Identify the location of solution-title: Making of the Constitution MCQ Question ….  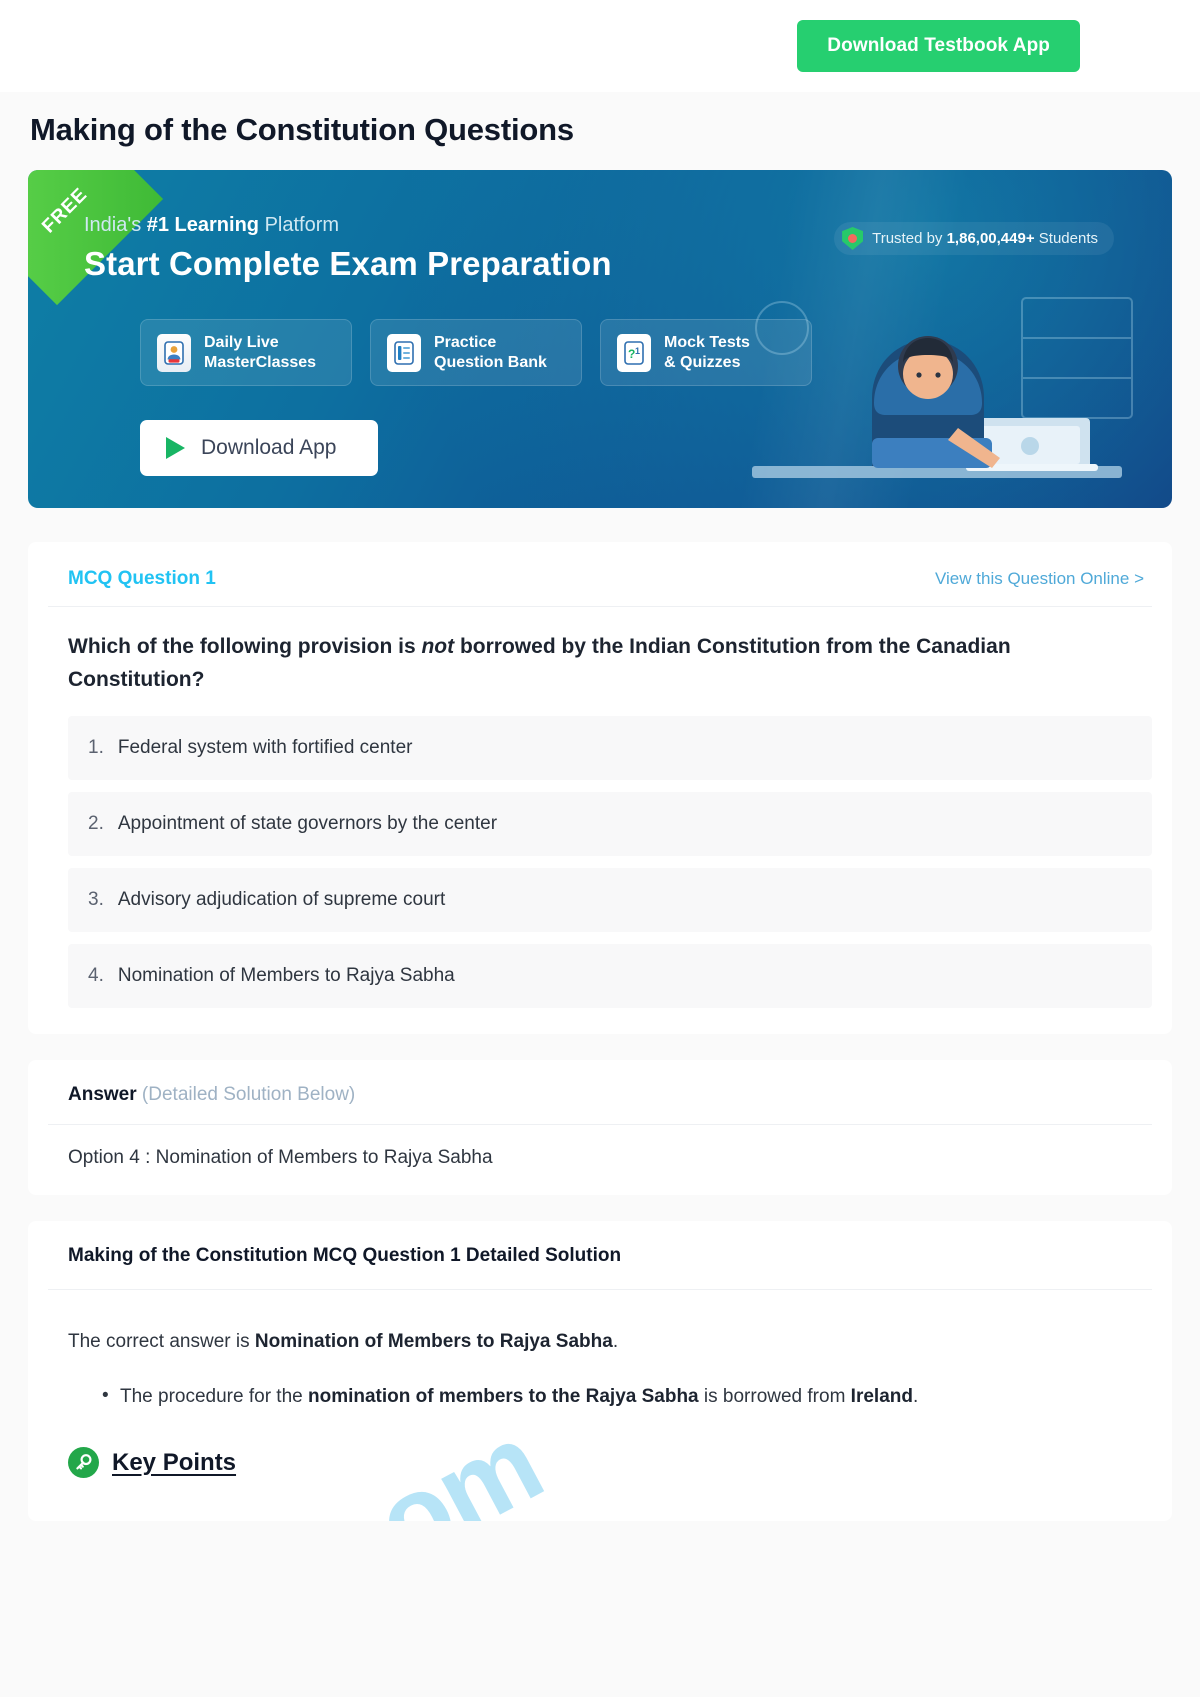
(345, 1256).